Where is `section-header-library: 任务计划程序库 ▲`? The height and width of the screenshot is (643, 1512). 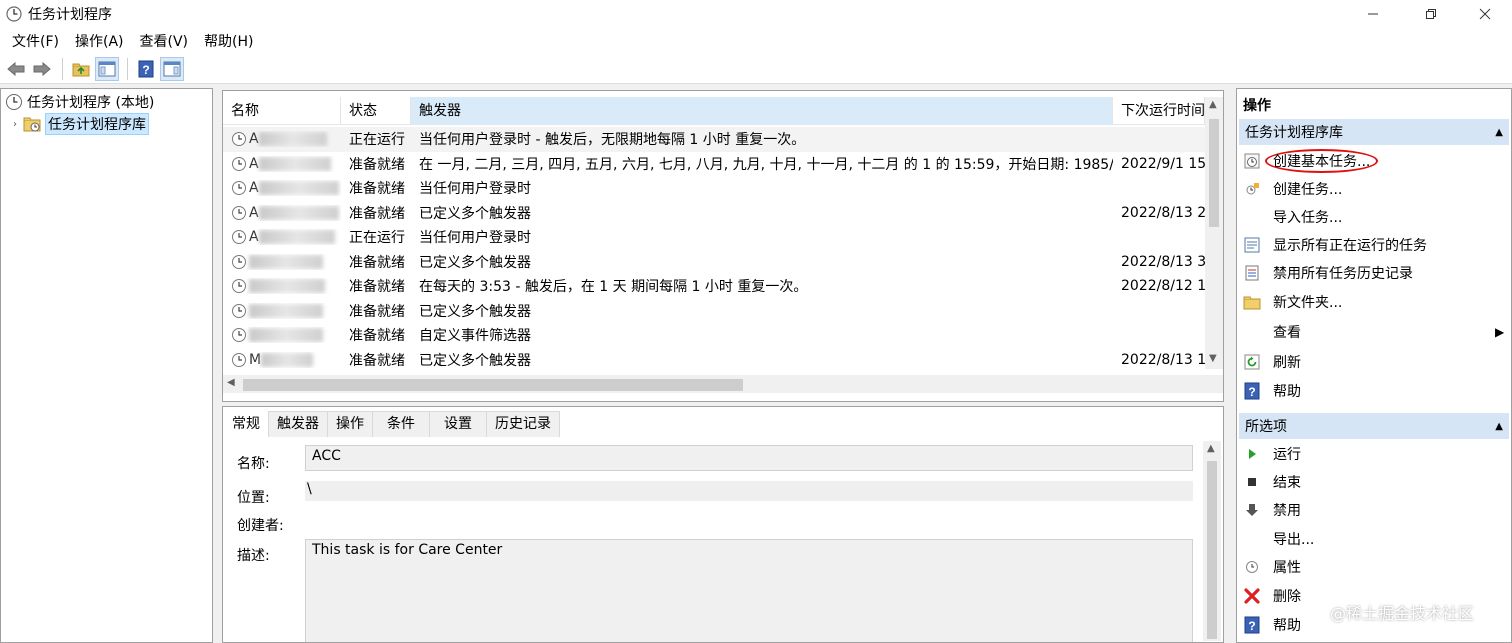
section-header-library: 任务计划程序库 ▲ is located at coordinates (1374, 132).